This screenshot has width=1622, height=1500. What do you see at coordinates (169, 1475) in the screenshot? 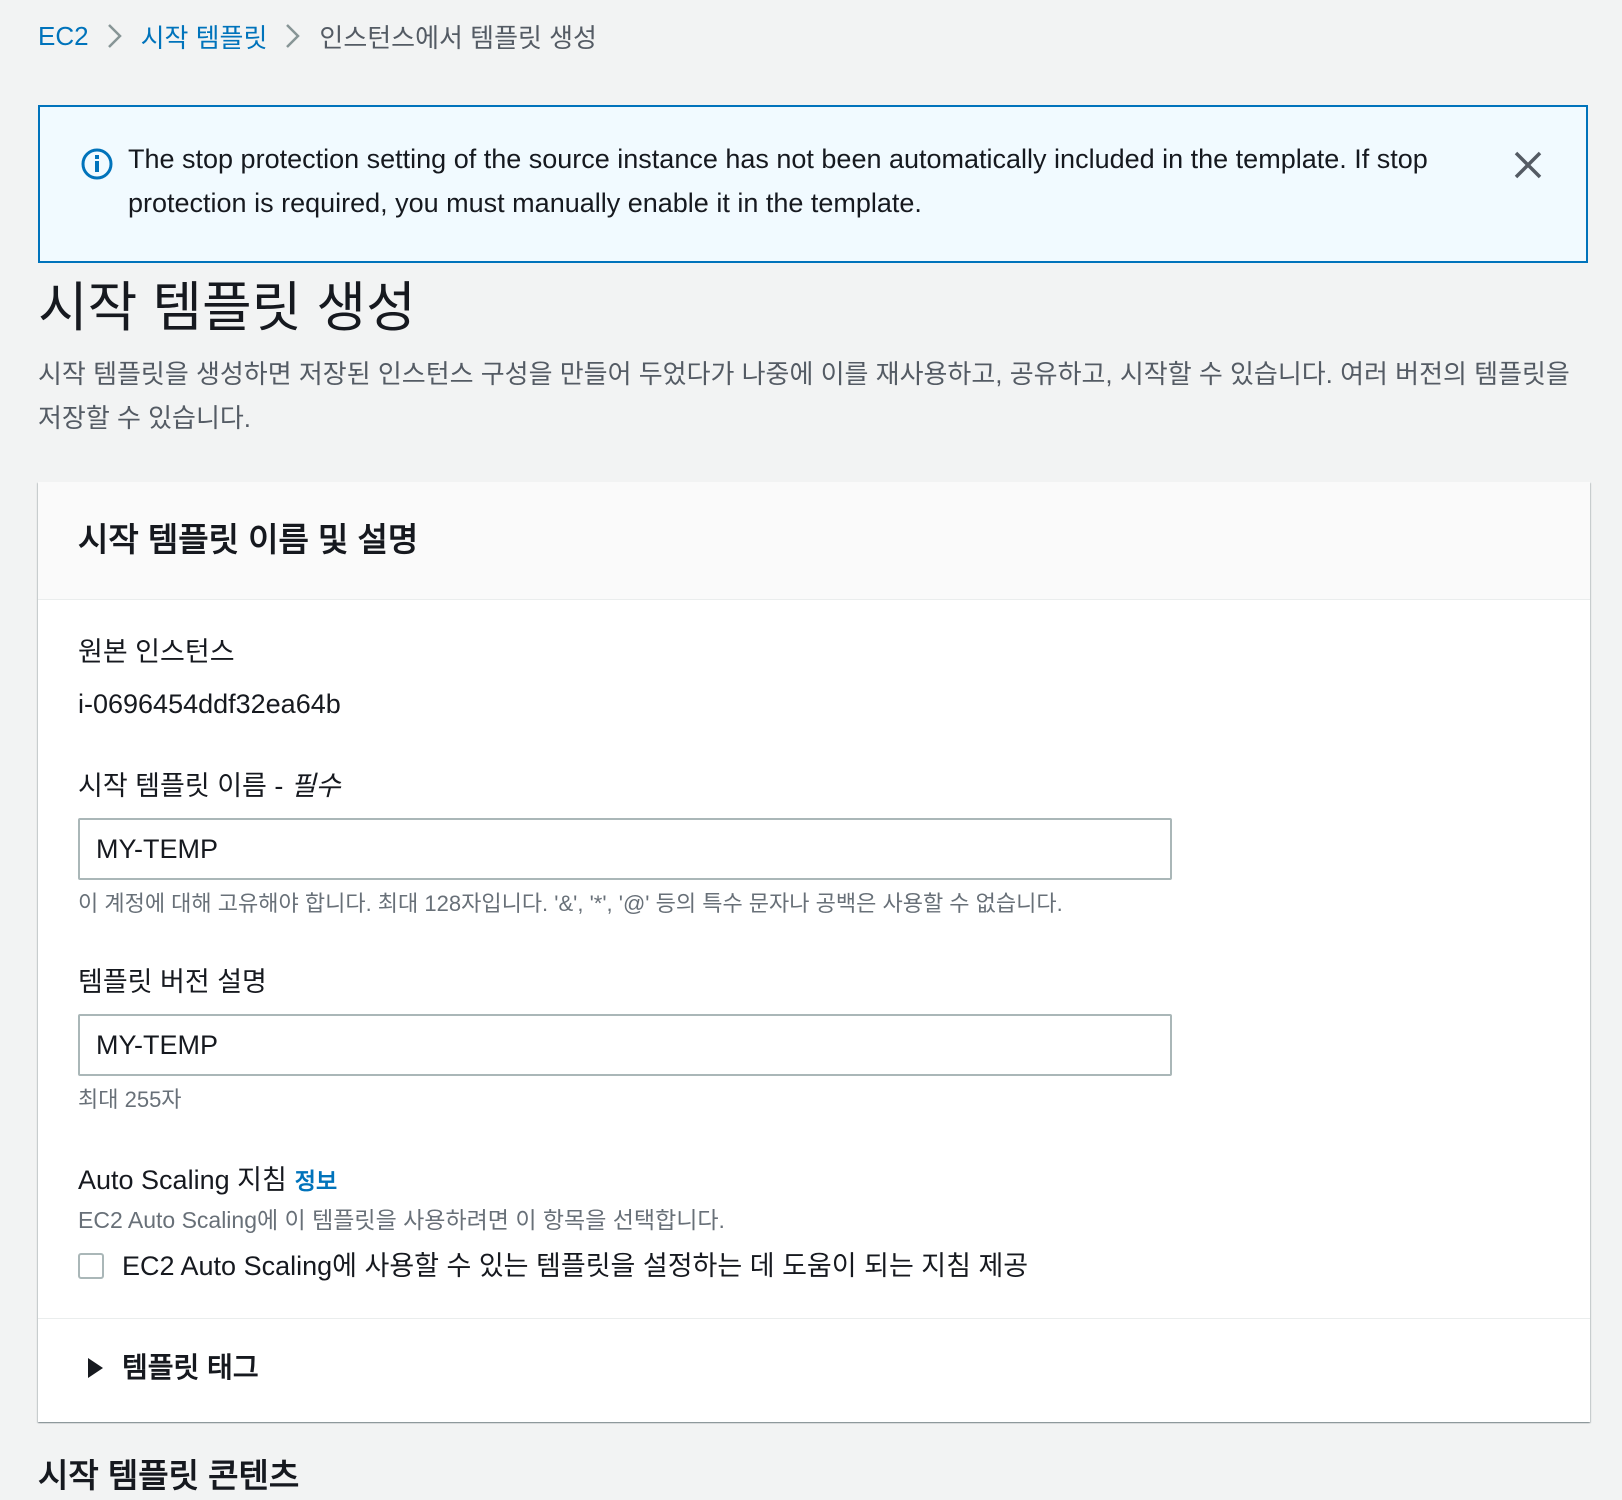
I see `next-section-title: 시작 템플릿 콘텐츠` at bounding box center [169, 1475].